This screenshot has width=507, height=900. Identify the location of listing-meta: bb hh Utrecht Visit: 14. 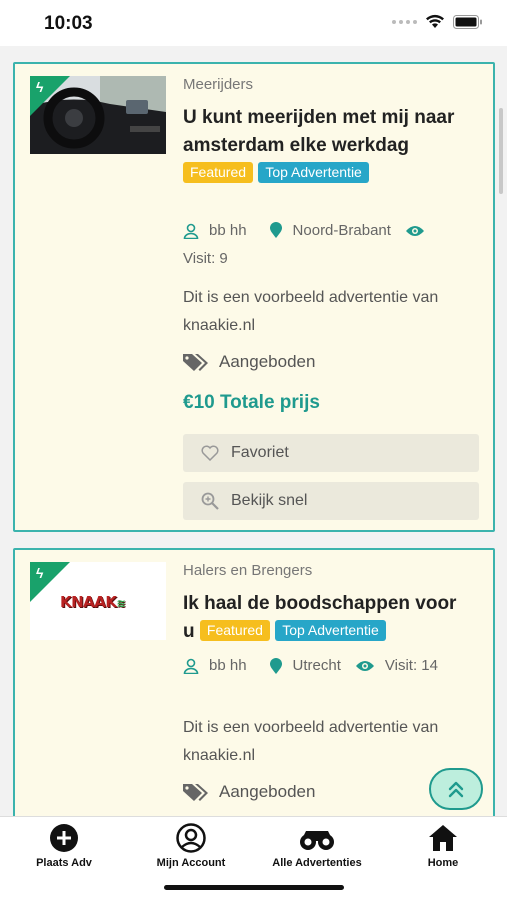
(328, 666).